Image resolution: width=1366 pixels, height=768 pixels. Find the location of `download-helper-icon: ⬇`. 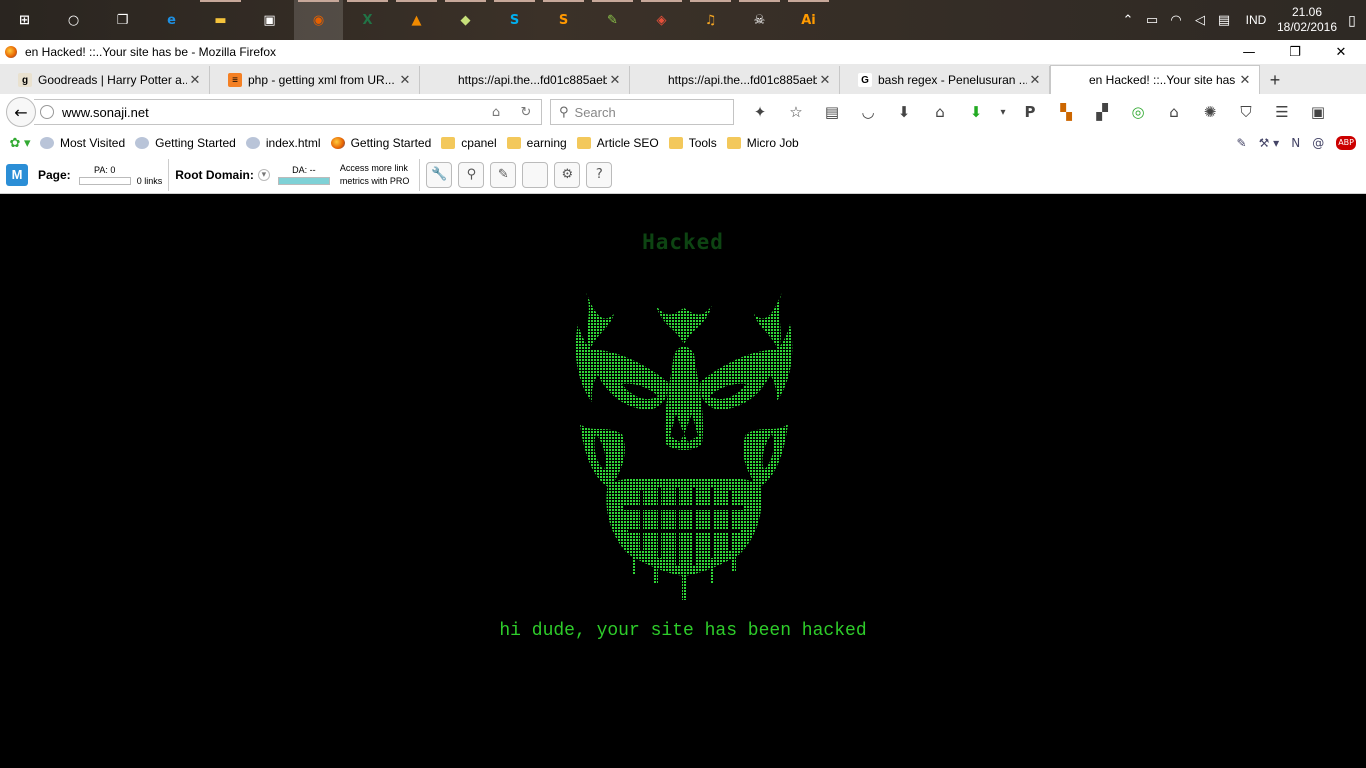

download-helper-icon: ⬇ is located at coordinates (976, 112).